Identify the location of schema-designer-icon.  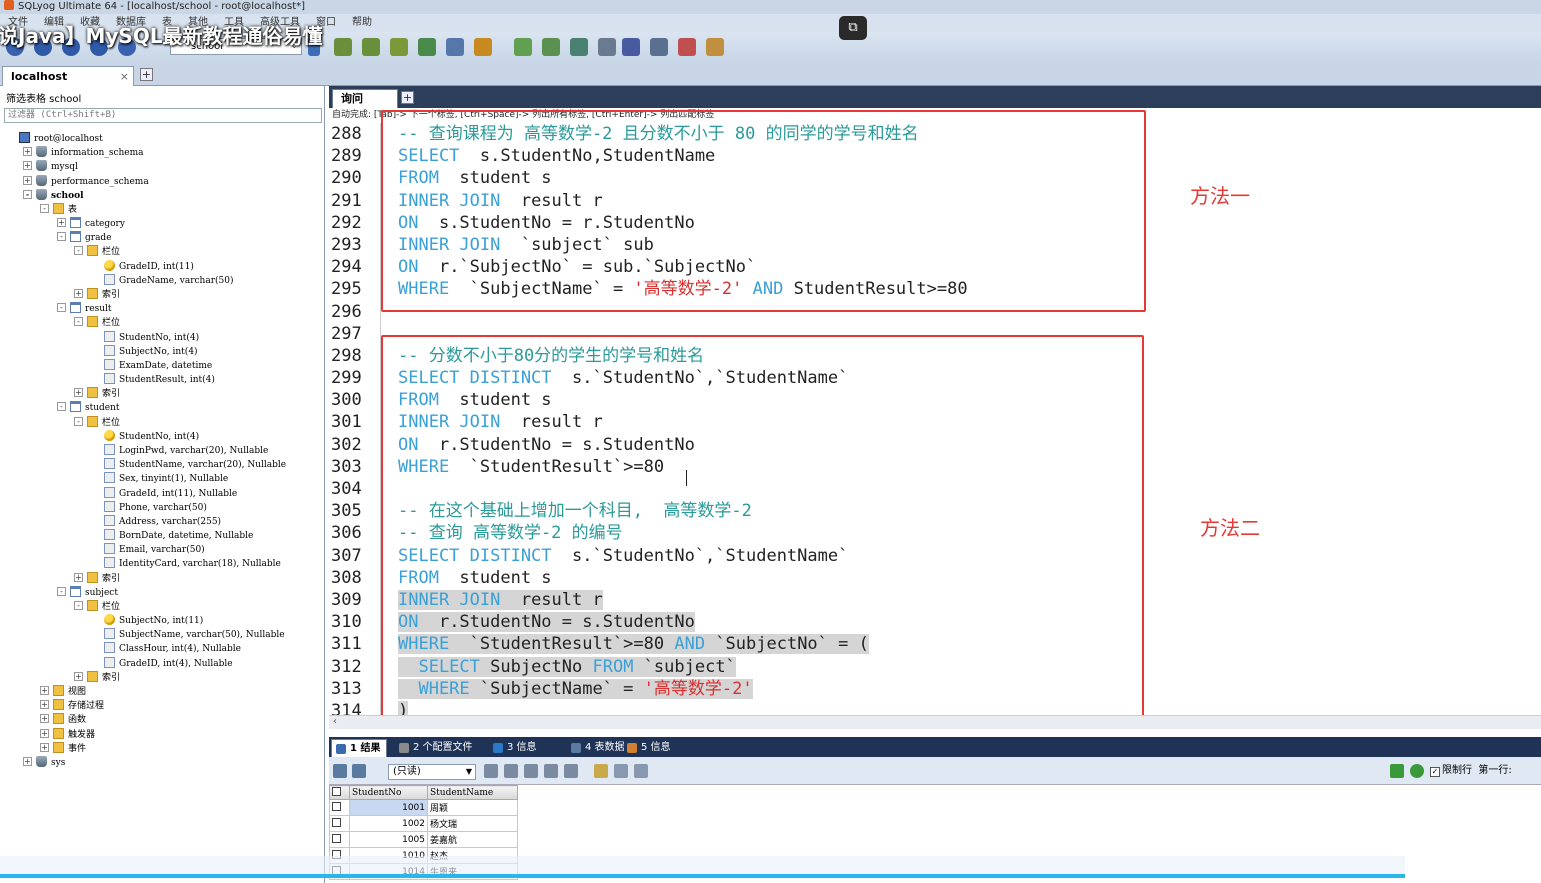
(579, 47).